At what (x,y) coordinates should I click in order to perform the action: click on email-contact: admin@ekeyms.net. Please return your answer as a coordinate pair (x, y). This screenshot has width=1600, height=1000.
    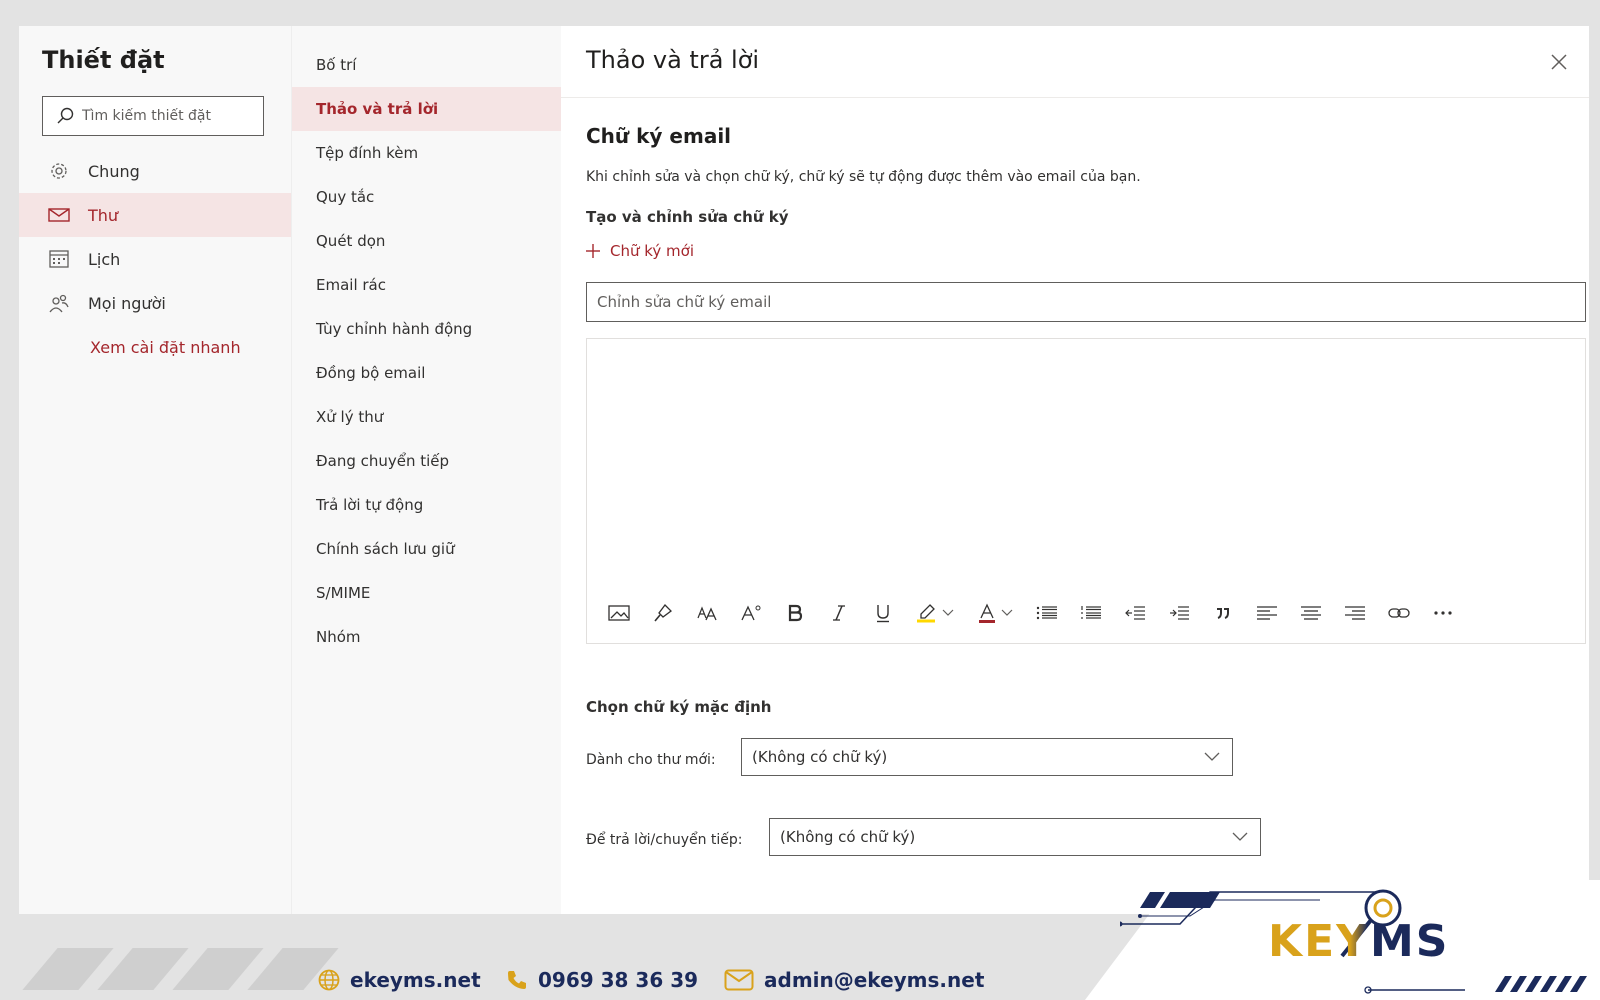
    Looking at the image, I should click on (854, 980).